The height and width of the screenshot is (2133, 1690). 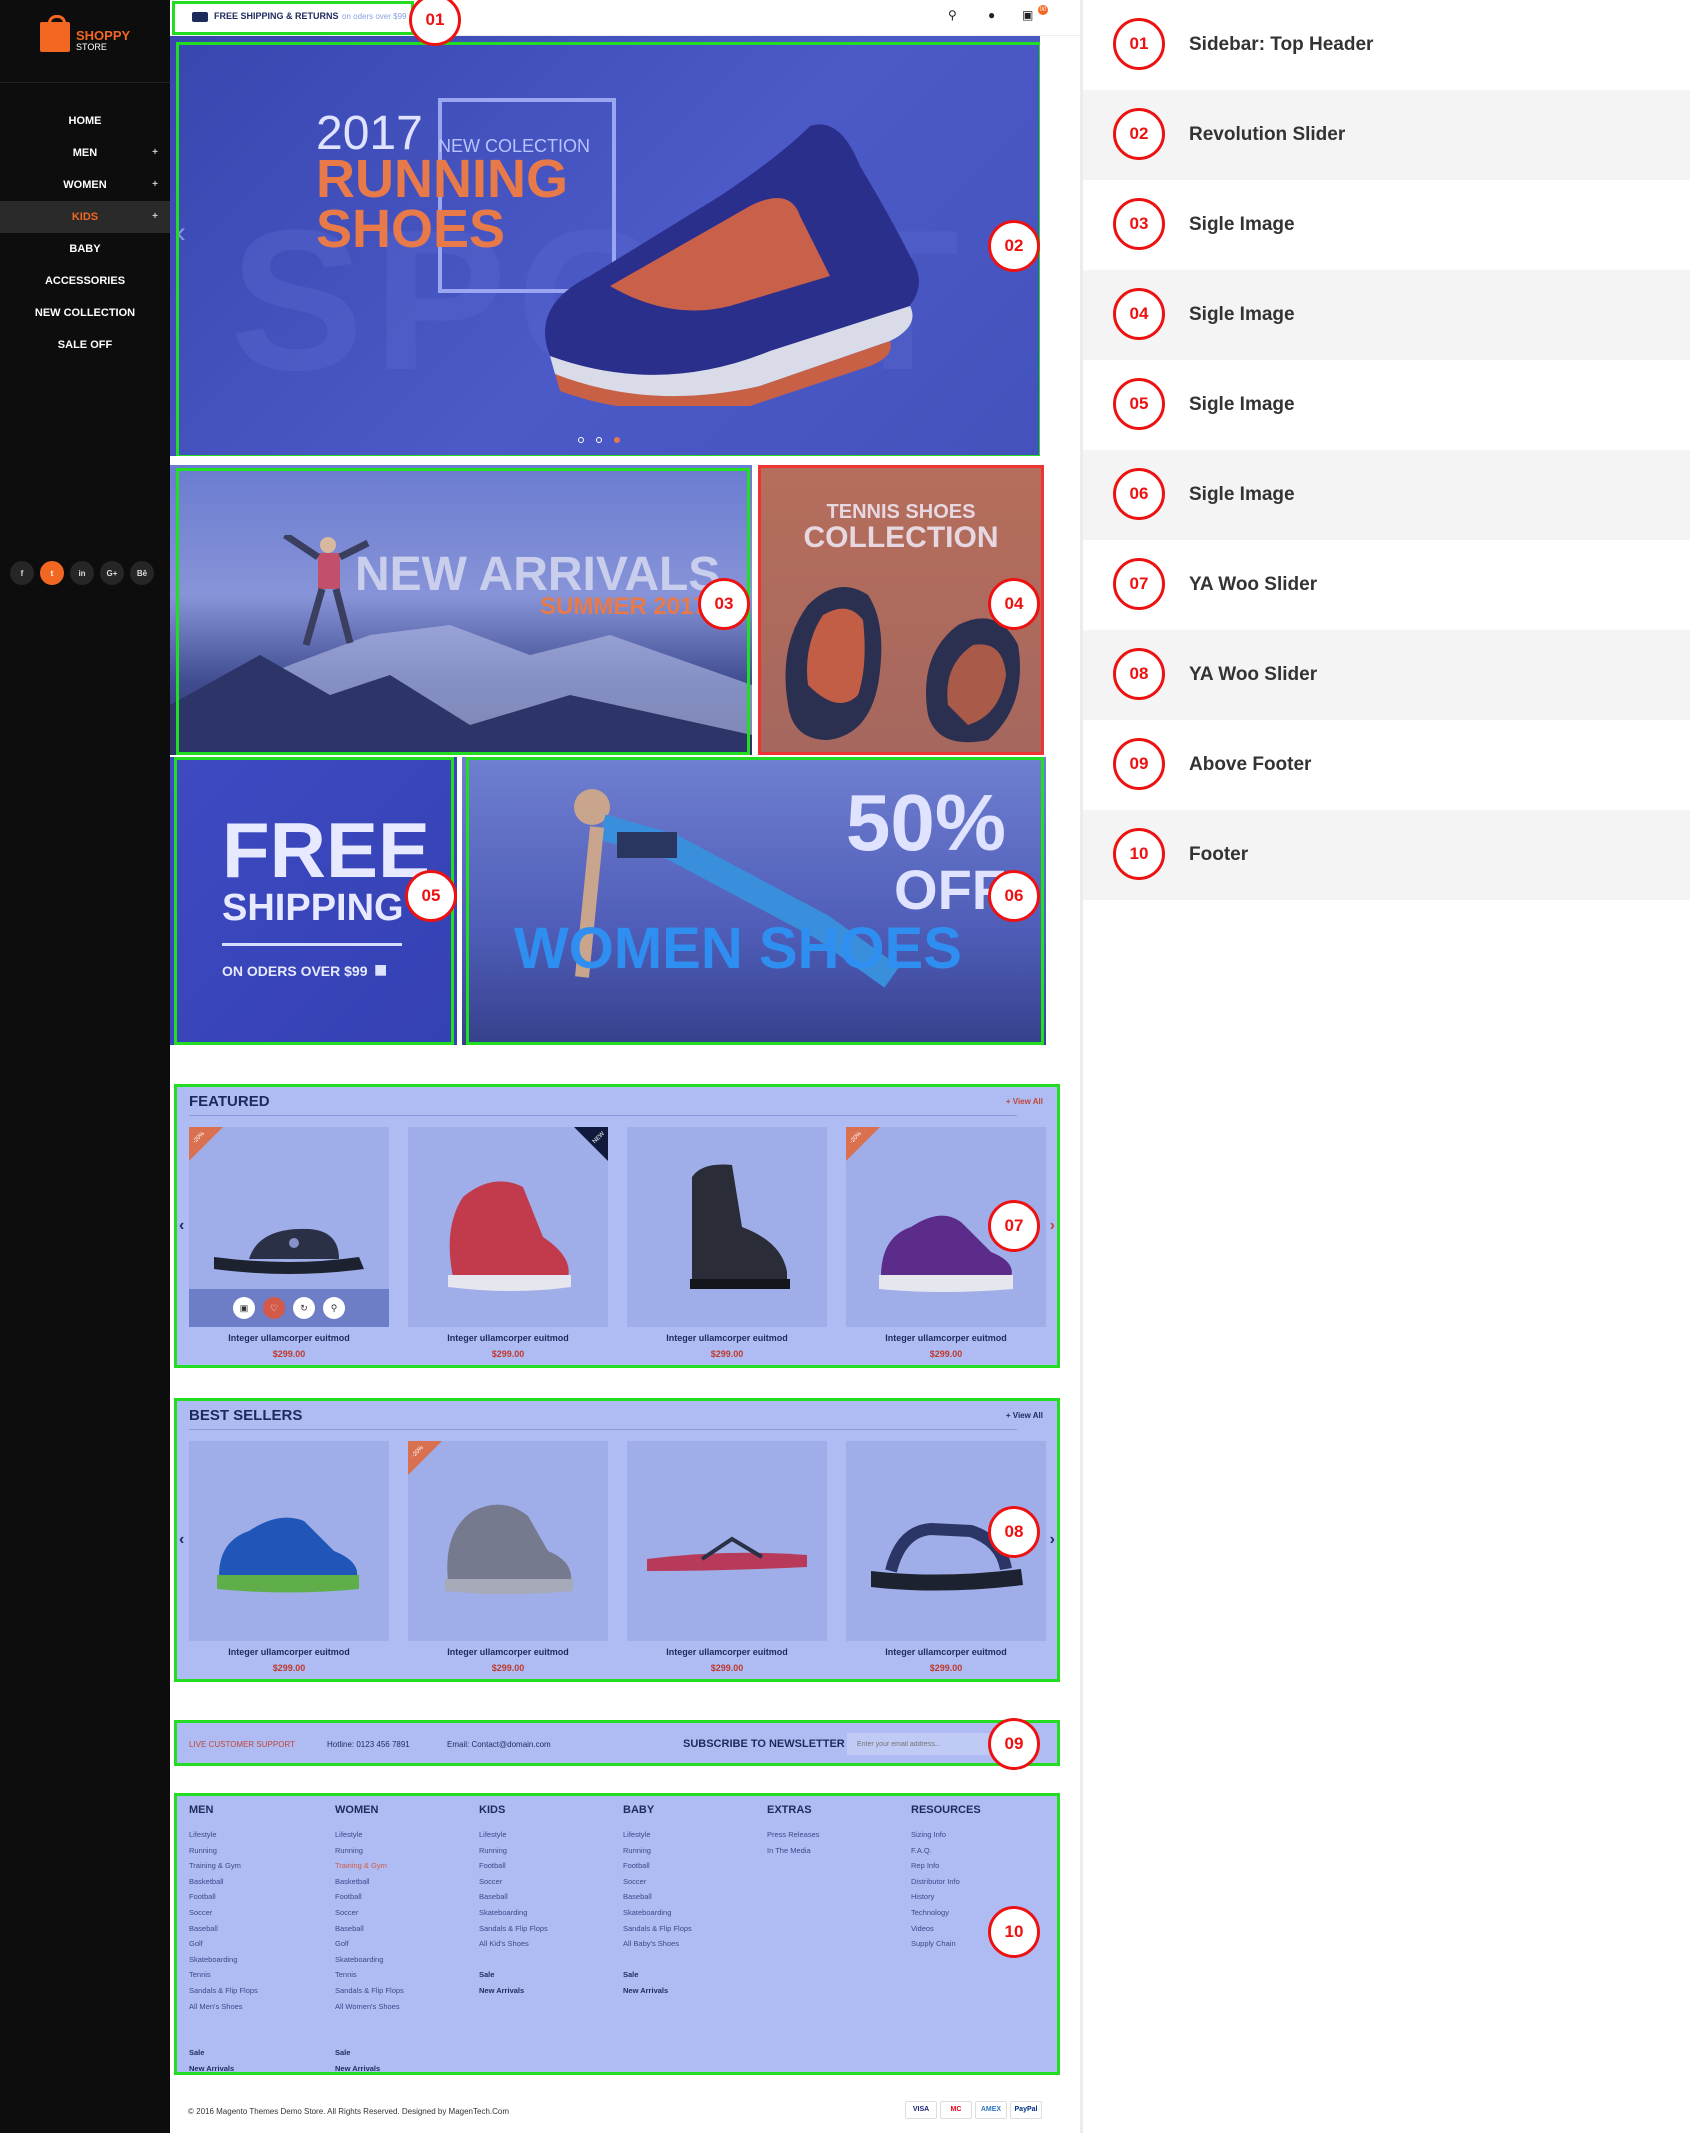 What do you see at coordinates (605, 246) in the screenshot?
I see `revolution-slider: SPORT 2017 NEW COLECTION RUNNINGSHOES ‹` at bounding box center [605, 246].